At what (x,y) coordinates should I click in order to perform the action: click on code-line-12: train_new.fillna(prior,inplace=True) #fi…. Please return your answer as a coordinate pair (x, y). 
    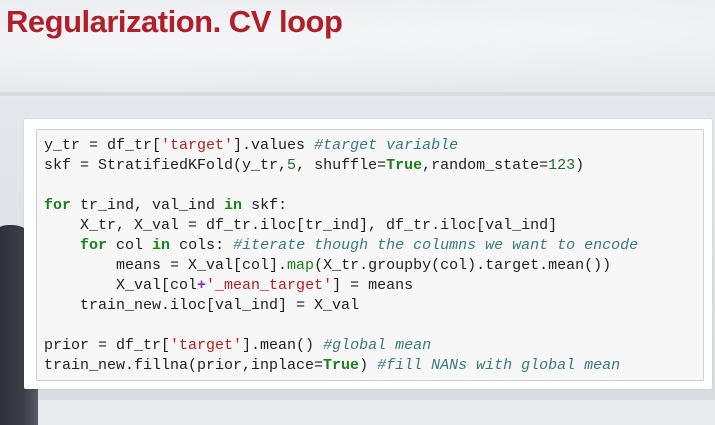
    Looking at the image, I should click on (341, 366).